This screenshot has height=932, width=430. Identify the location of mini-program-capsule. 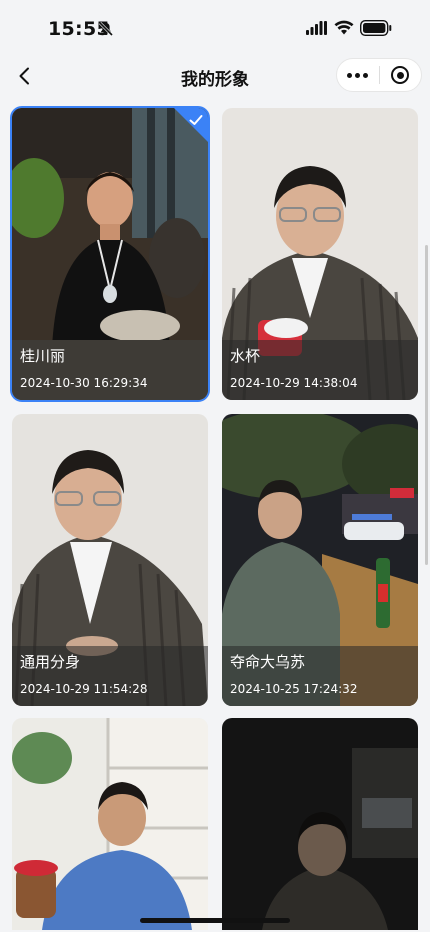
(379, 75).